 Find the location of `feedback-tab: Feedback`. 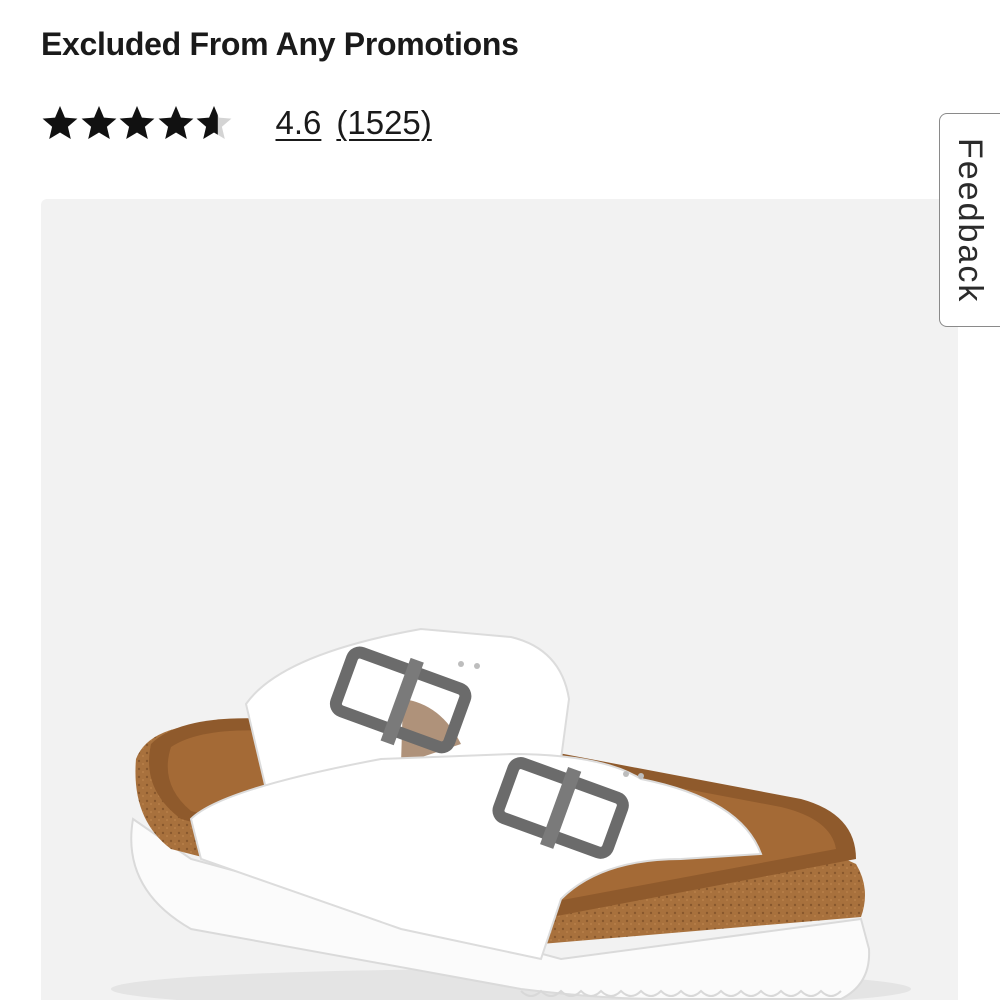

feedback-tab: Feedback is located at coordinates (969, 220).